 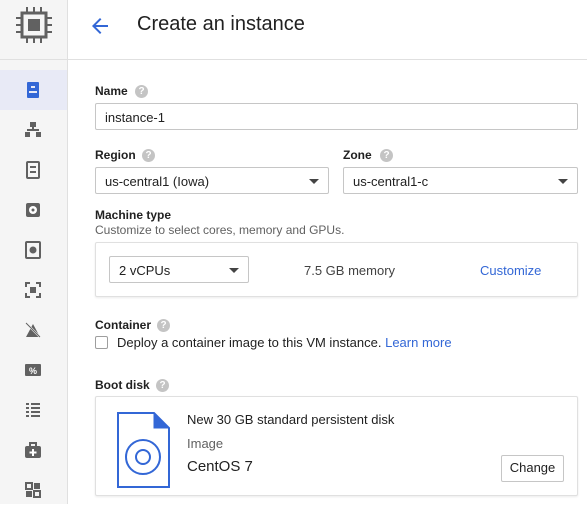 I want to click on region-select-value: us-central1 (Iowa), so click(x=157, y=181).